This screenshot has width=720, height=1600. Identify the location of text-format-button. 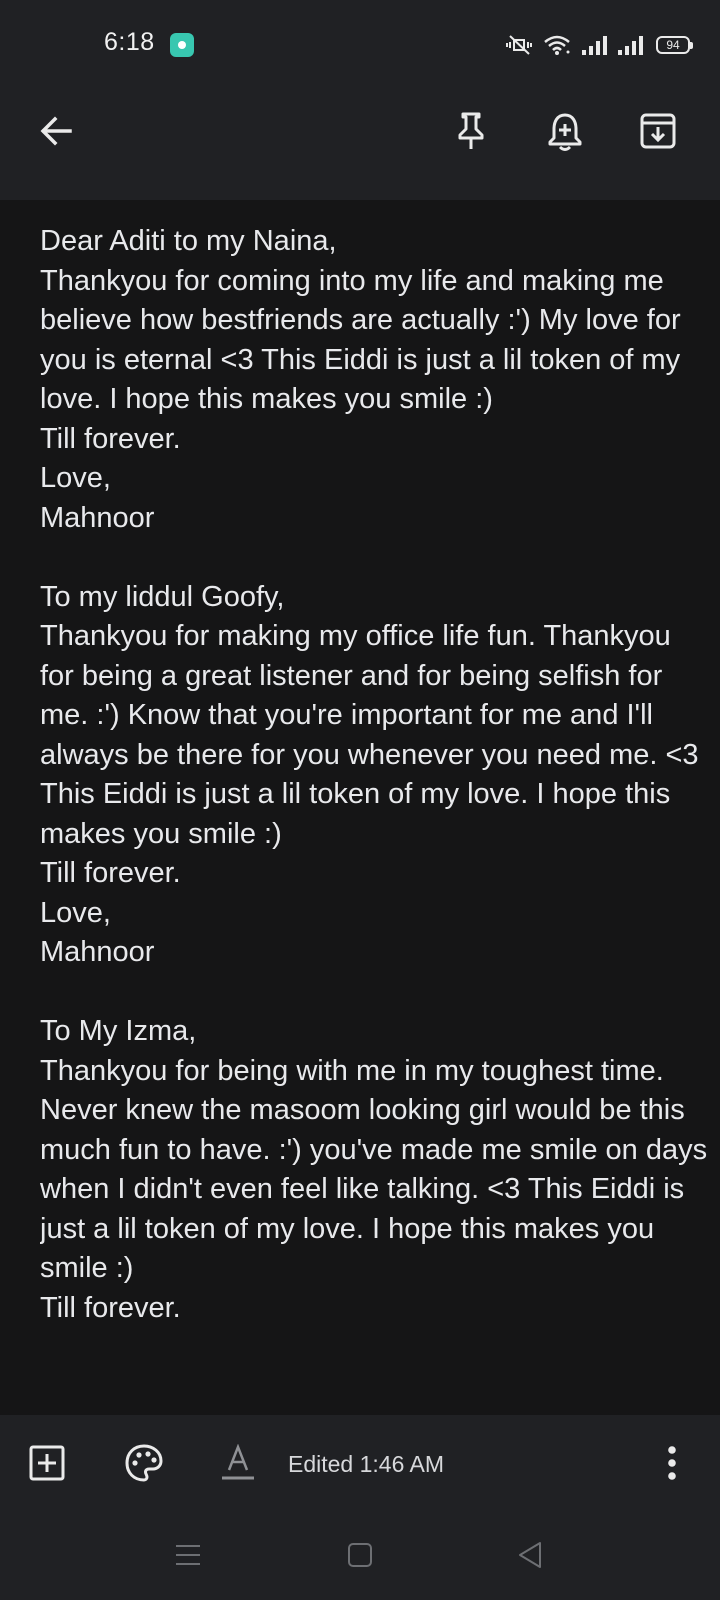
(238, 1465).